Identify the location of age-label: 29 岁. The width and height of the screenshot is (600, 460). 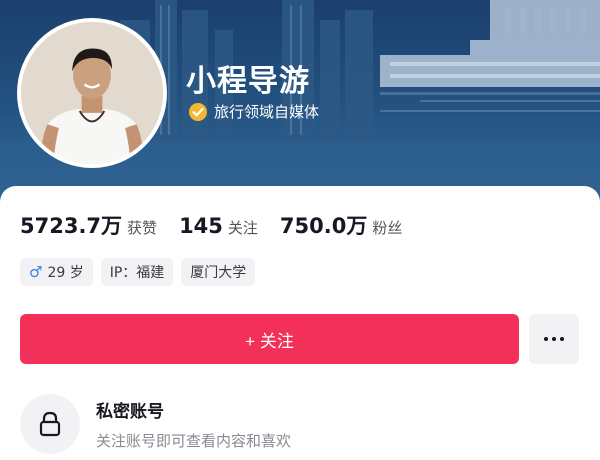
(65, 273).